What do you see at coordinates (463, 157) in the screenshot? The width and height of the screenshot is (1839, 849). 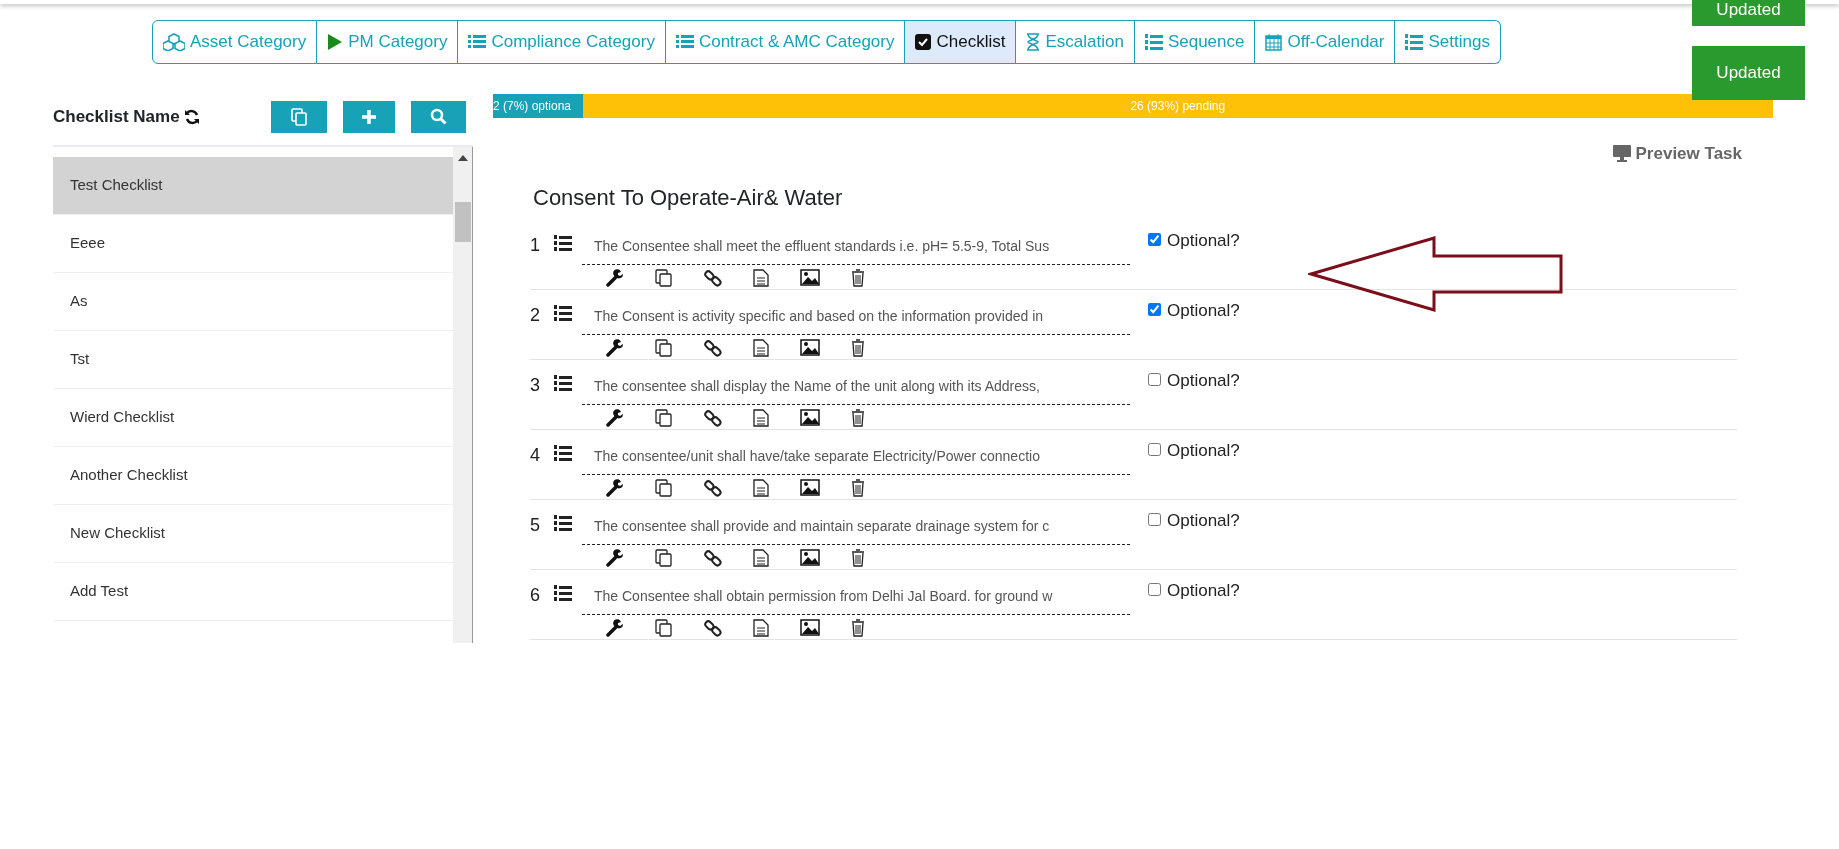 I see `scroll-up-icon` at bounding box center [463, 157].